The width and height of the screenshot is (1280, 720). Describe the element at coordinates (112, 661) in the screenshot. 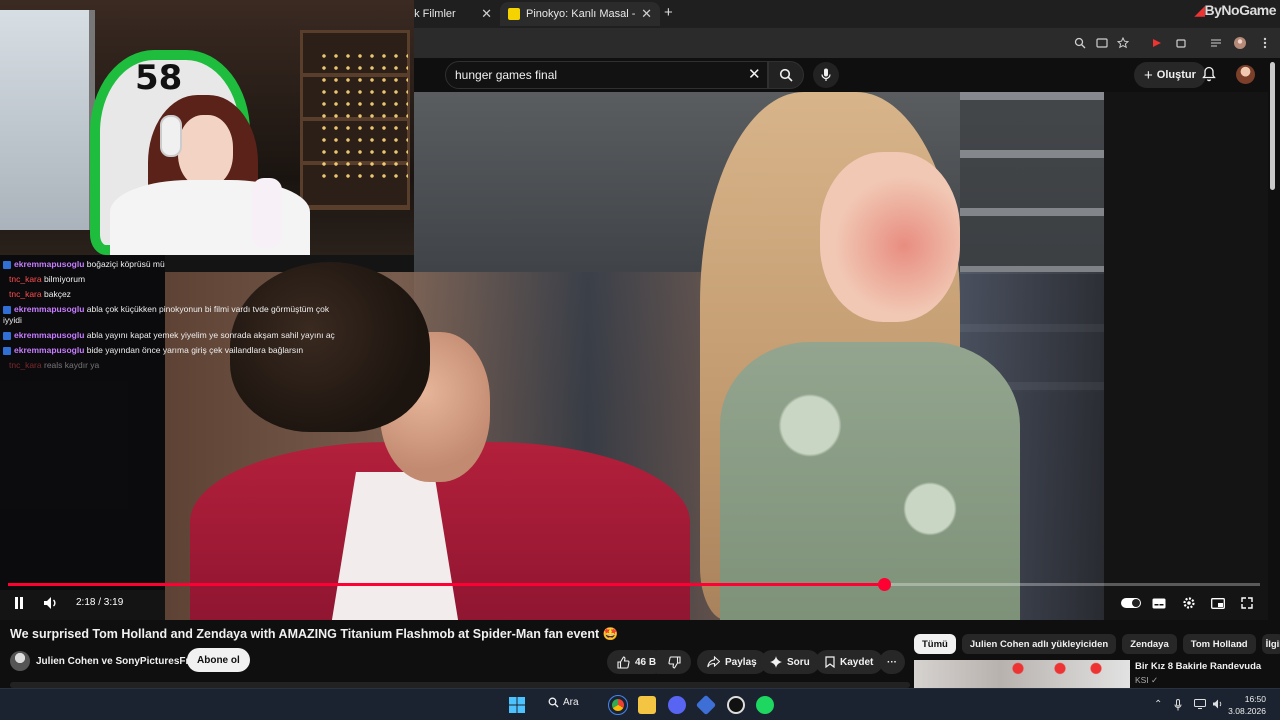

I see `channel-name: Julien Cohen ve SonyPicturesFr` at that location.